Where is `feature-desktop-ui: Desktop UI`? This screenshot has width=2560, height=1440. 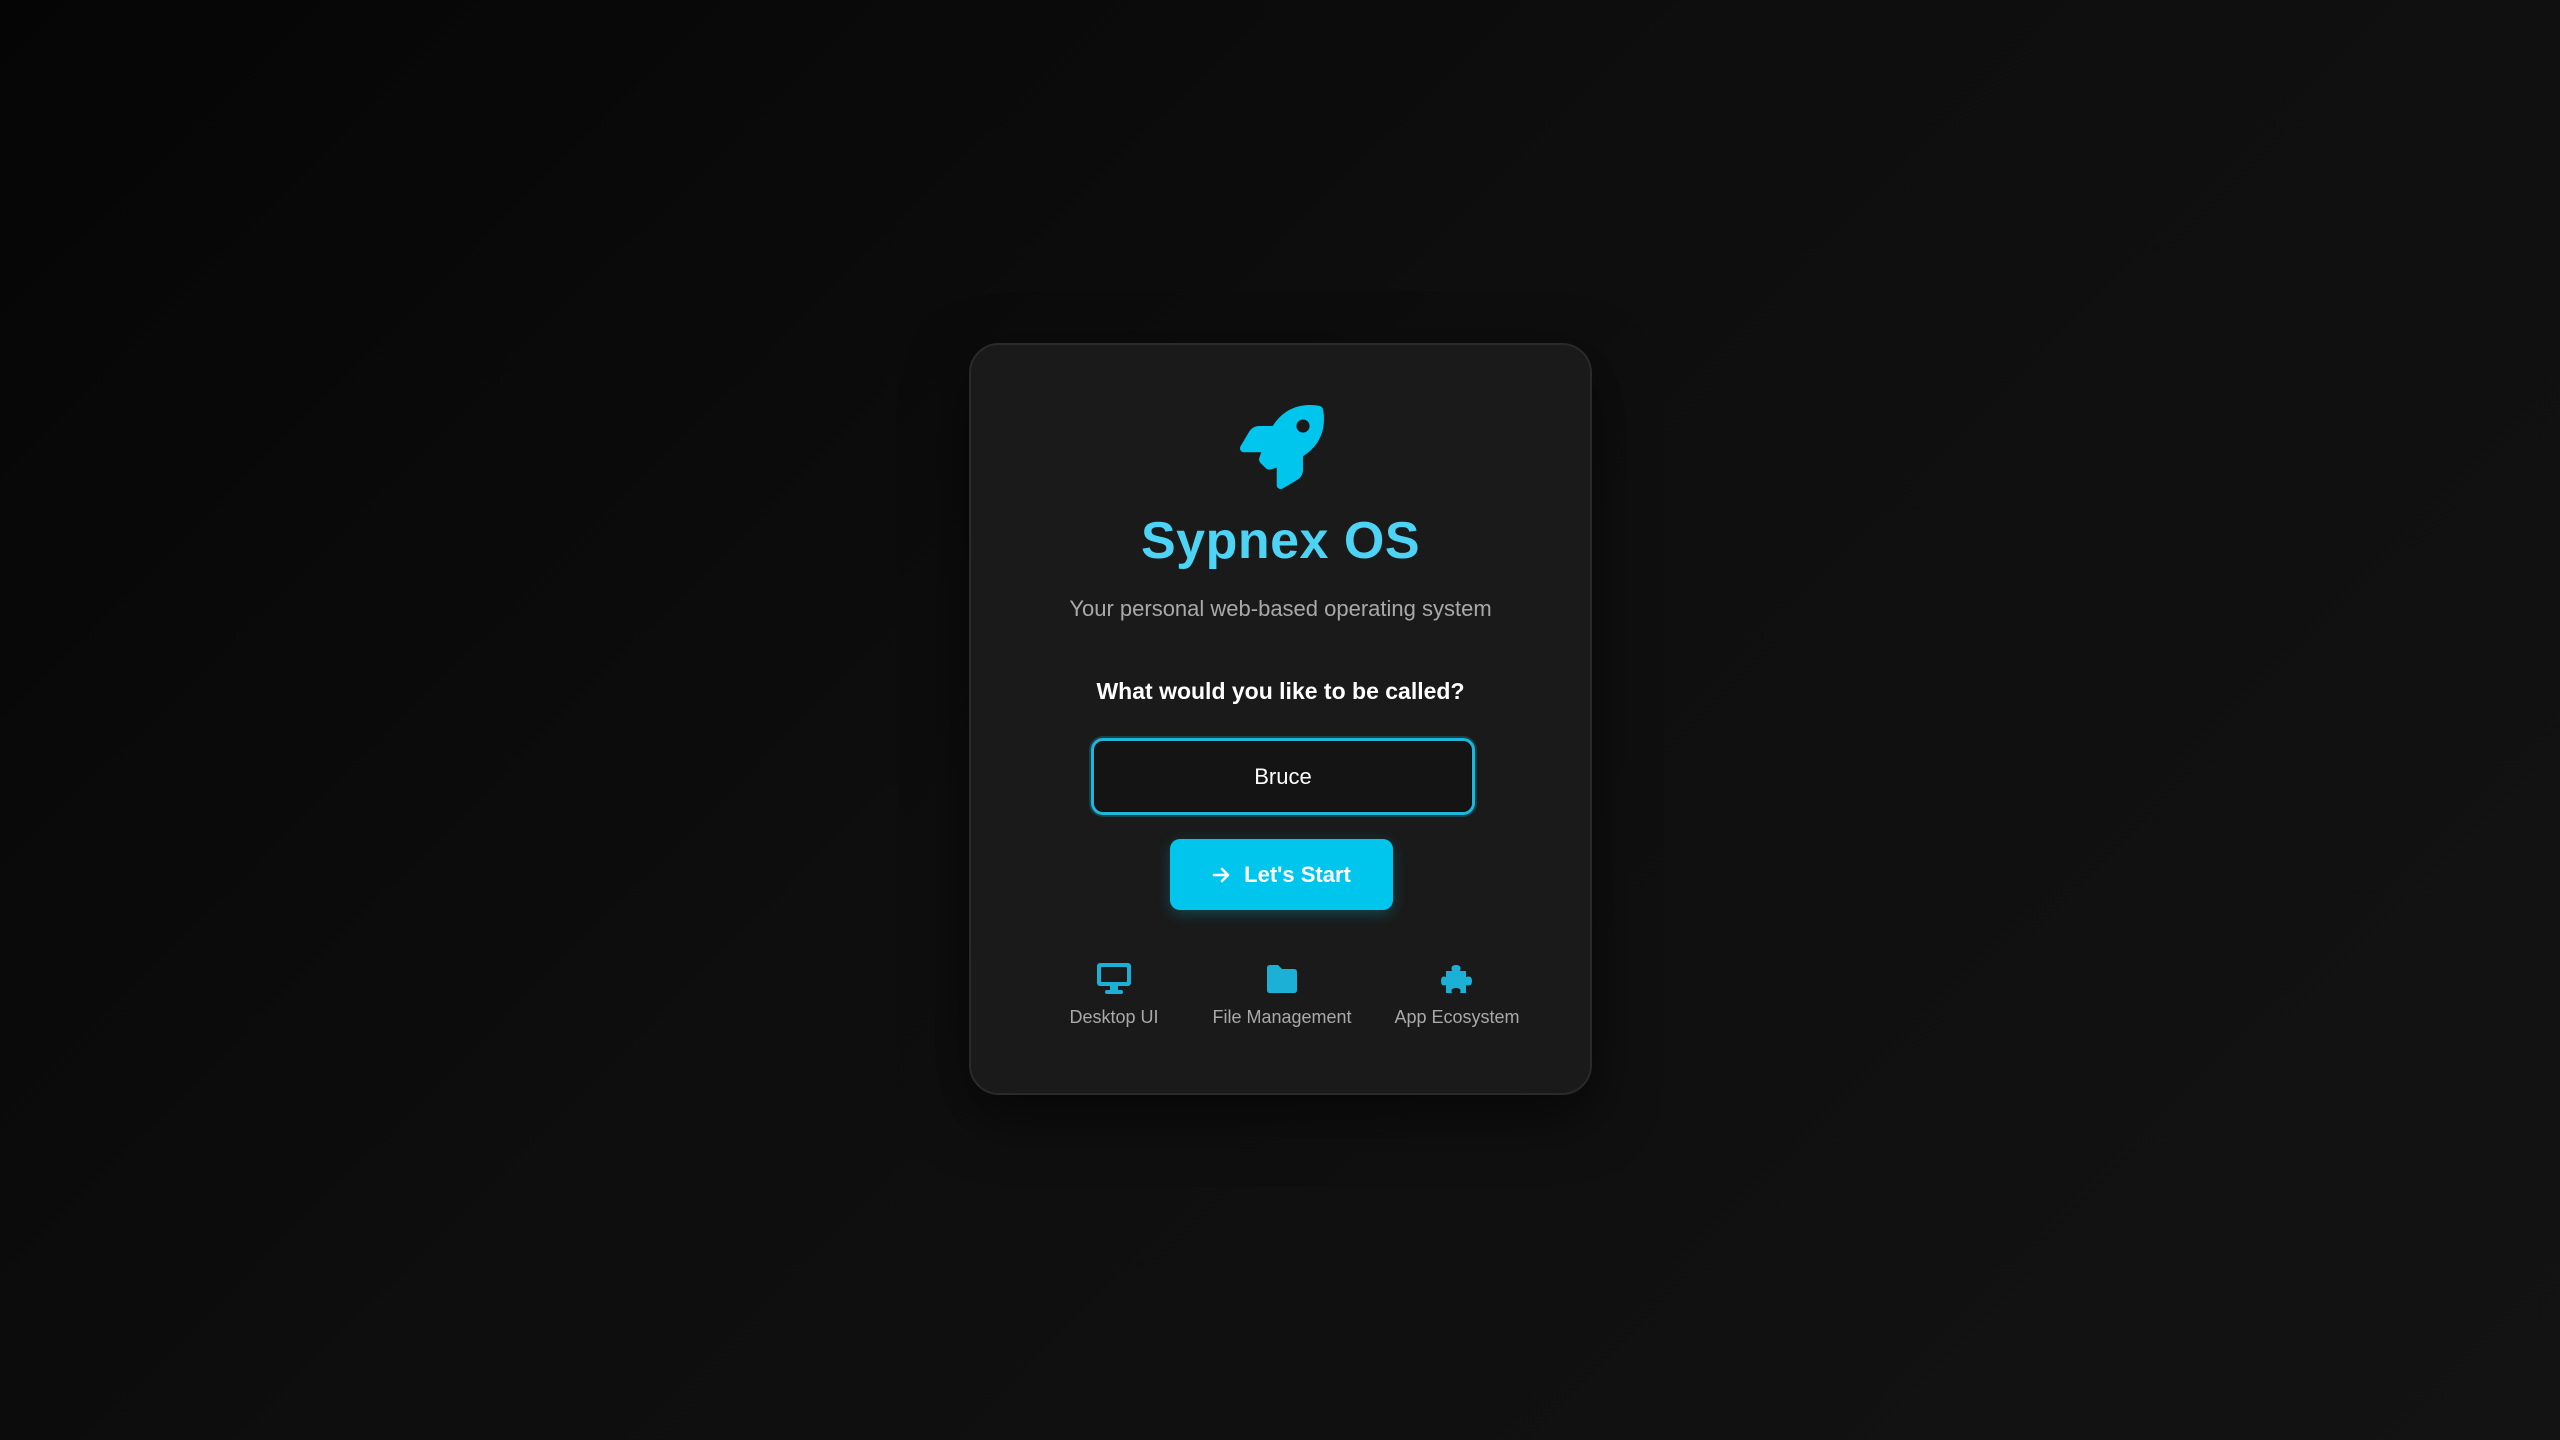
feature-desktop-ui: Desktop UI is located at coordinates (1114, 994).